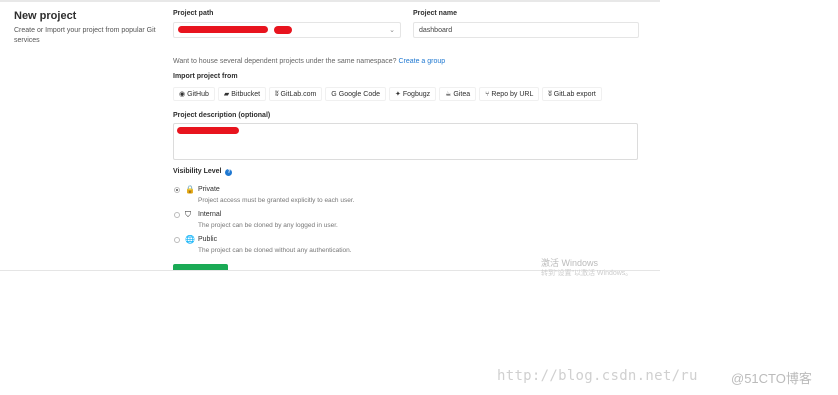 This screenshot has width=838, height=395. I want to click on gitlab-export-icon: ʬ, so click(550, 94).